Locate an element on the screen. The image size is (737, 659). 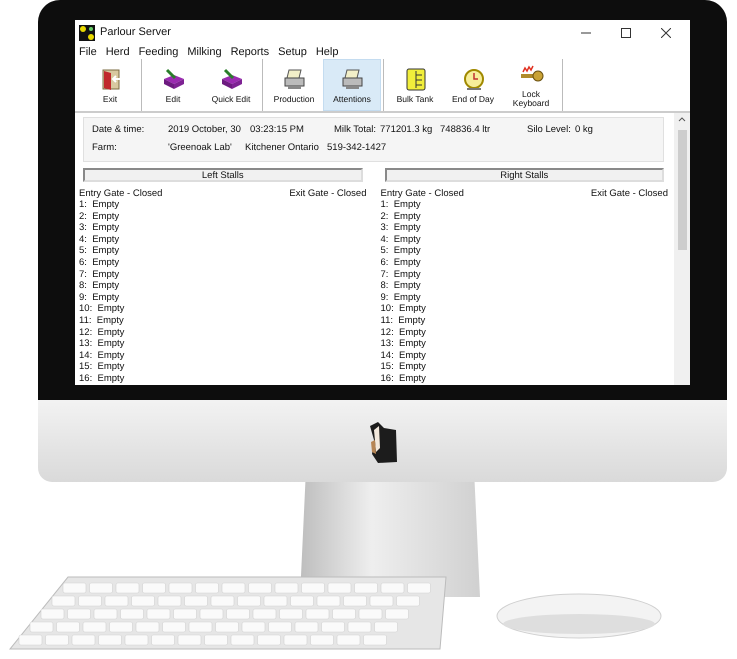
info-text: 519-342-1427 is located at coordinates (357, 148).